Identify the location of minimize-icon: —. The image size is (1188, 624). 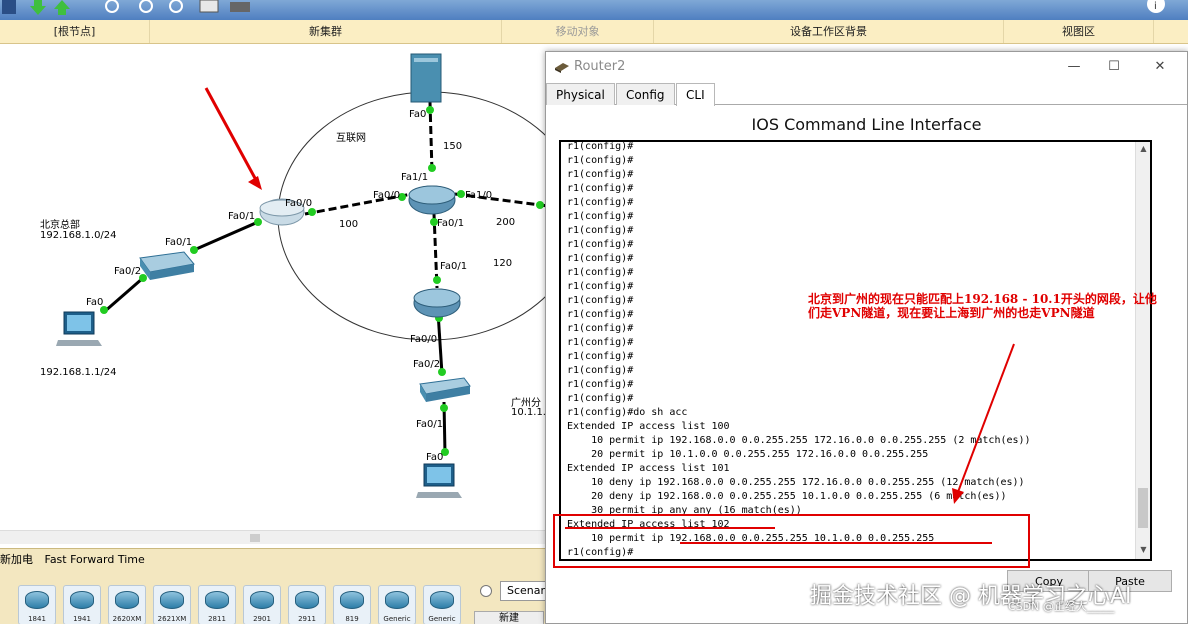
(1074, 67).